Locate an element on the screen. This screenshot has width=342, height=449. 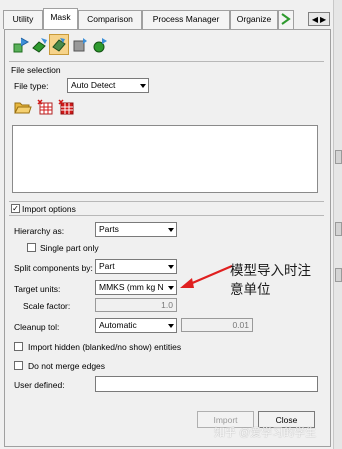
hierarchy-select: Parts is located at coordinates (136, 229).